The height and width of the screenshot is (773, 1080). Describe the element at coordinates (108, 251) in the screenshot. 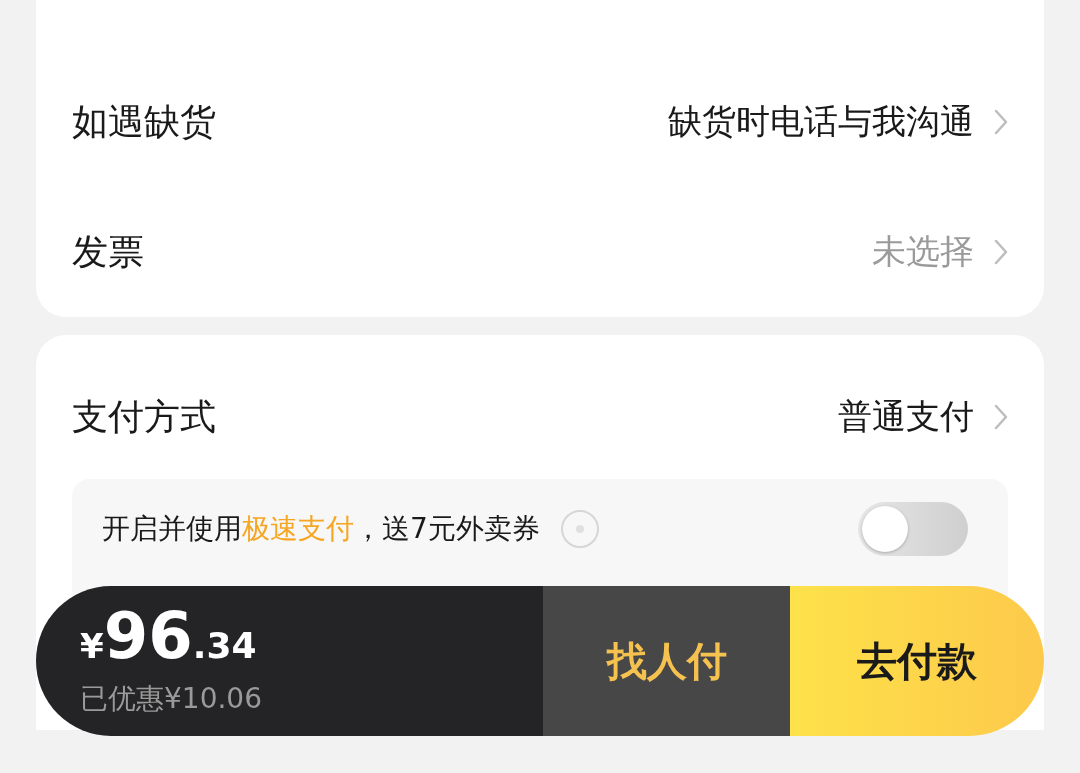

I see `row-label: 发票` at that location.